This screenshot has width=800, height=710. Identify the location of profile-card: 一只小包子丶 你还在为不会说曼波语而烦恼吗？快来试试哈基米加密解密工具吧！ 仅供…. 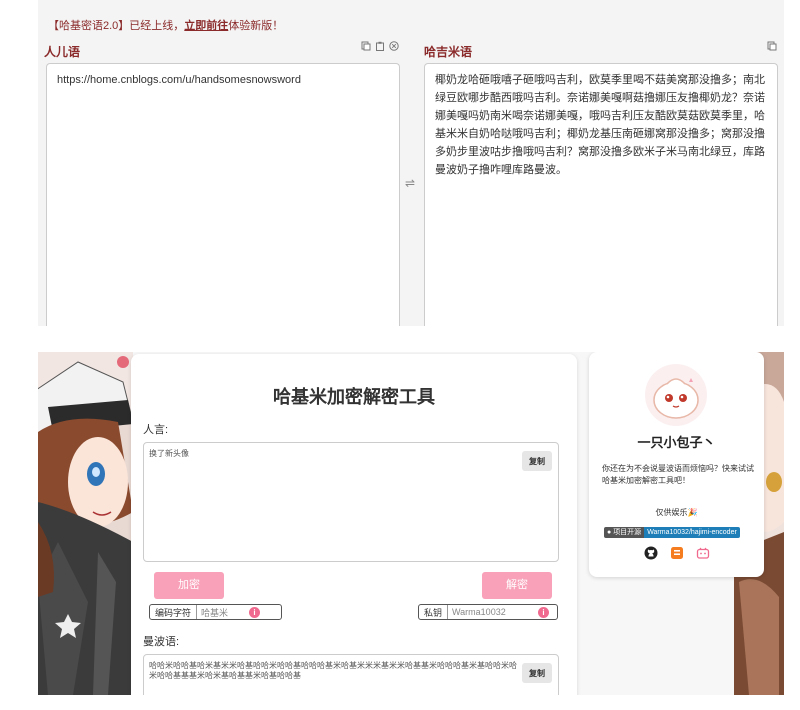
(676, 464).